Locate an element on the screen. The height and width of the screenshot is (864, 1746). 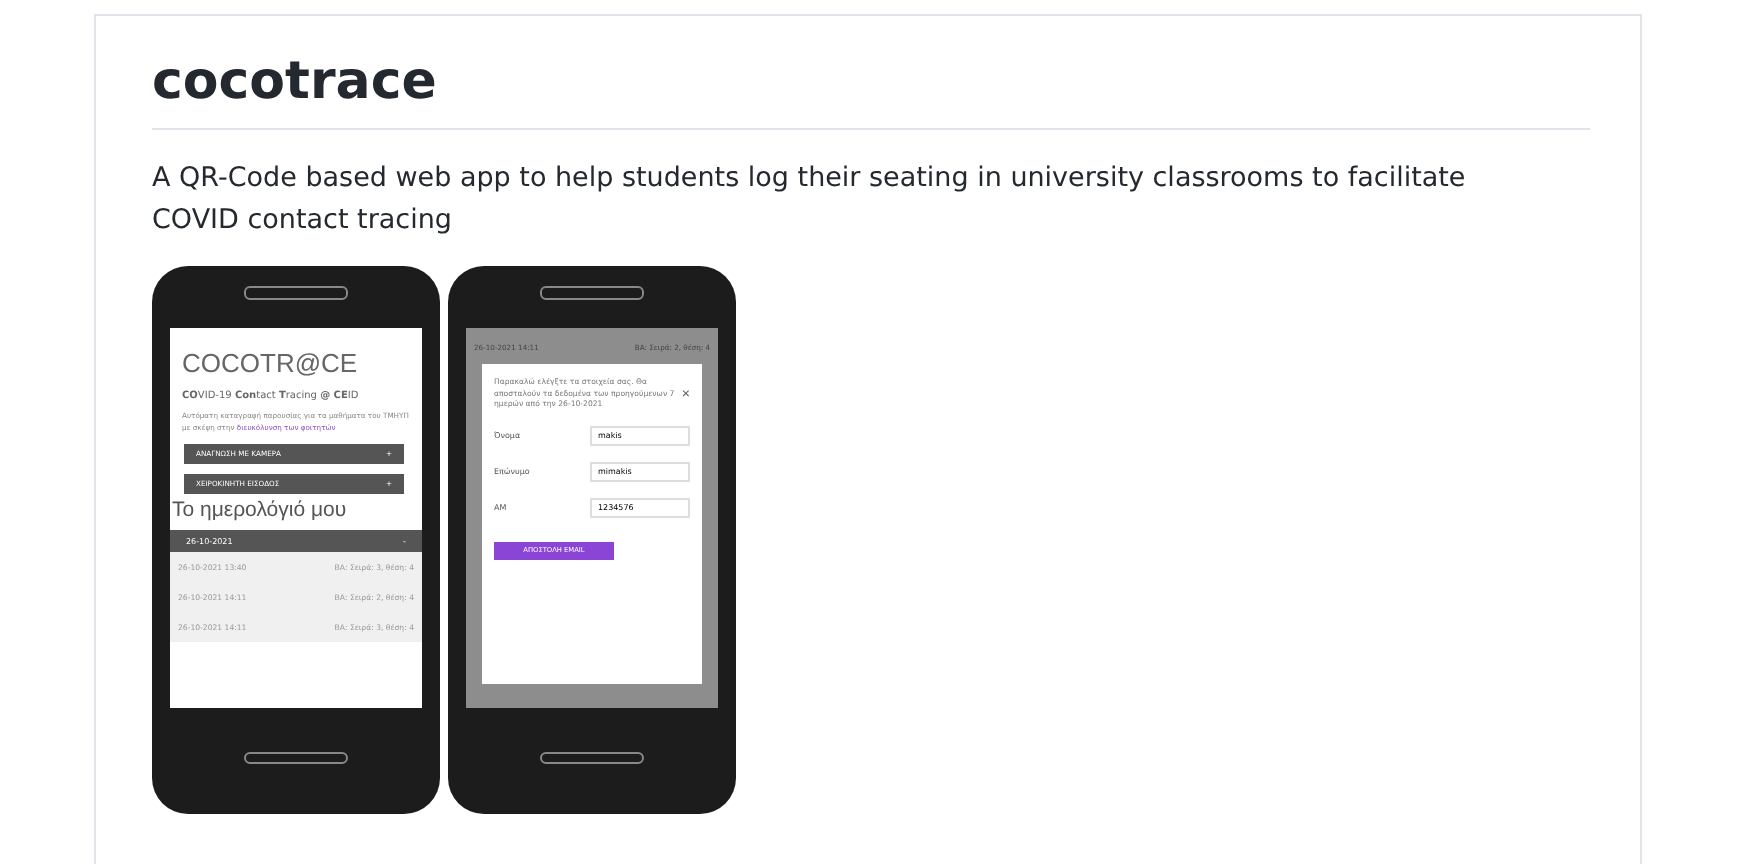
diary-title: Το ημερολόγιό μου is located at coordinates (260, 510).